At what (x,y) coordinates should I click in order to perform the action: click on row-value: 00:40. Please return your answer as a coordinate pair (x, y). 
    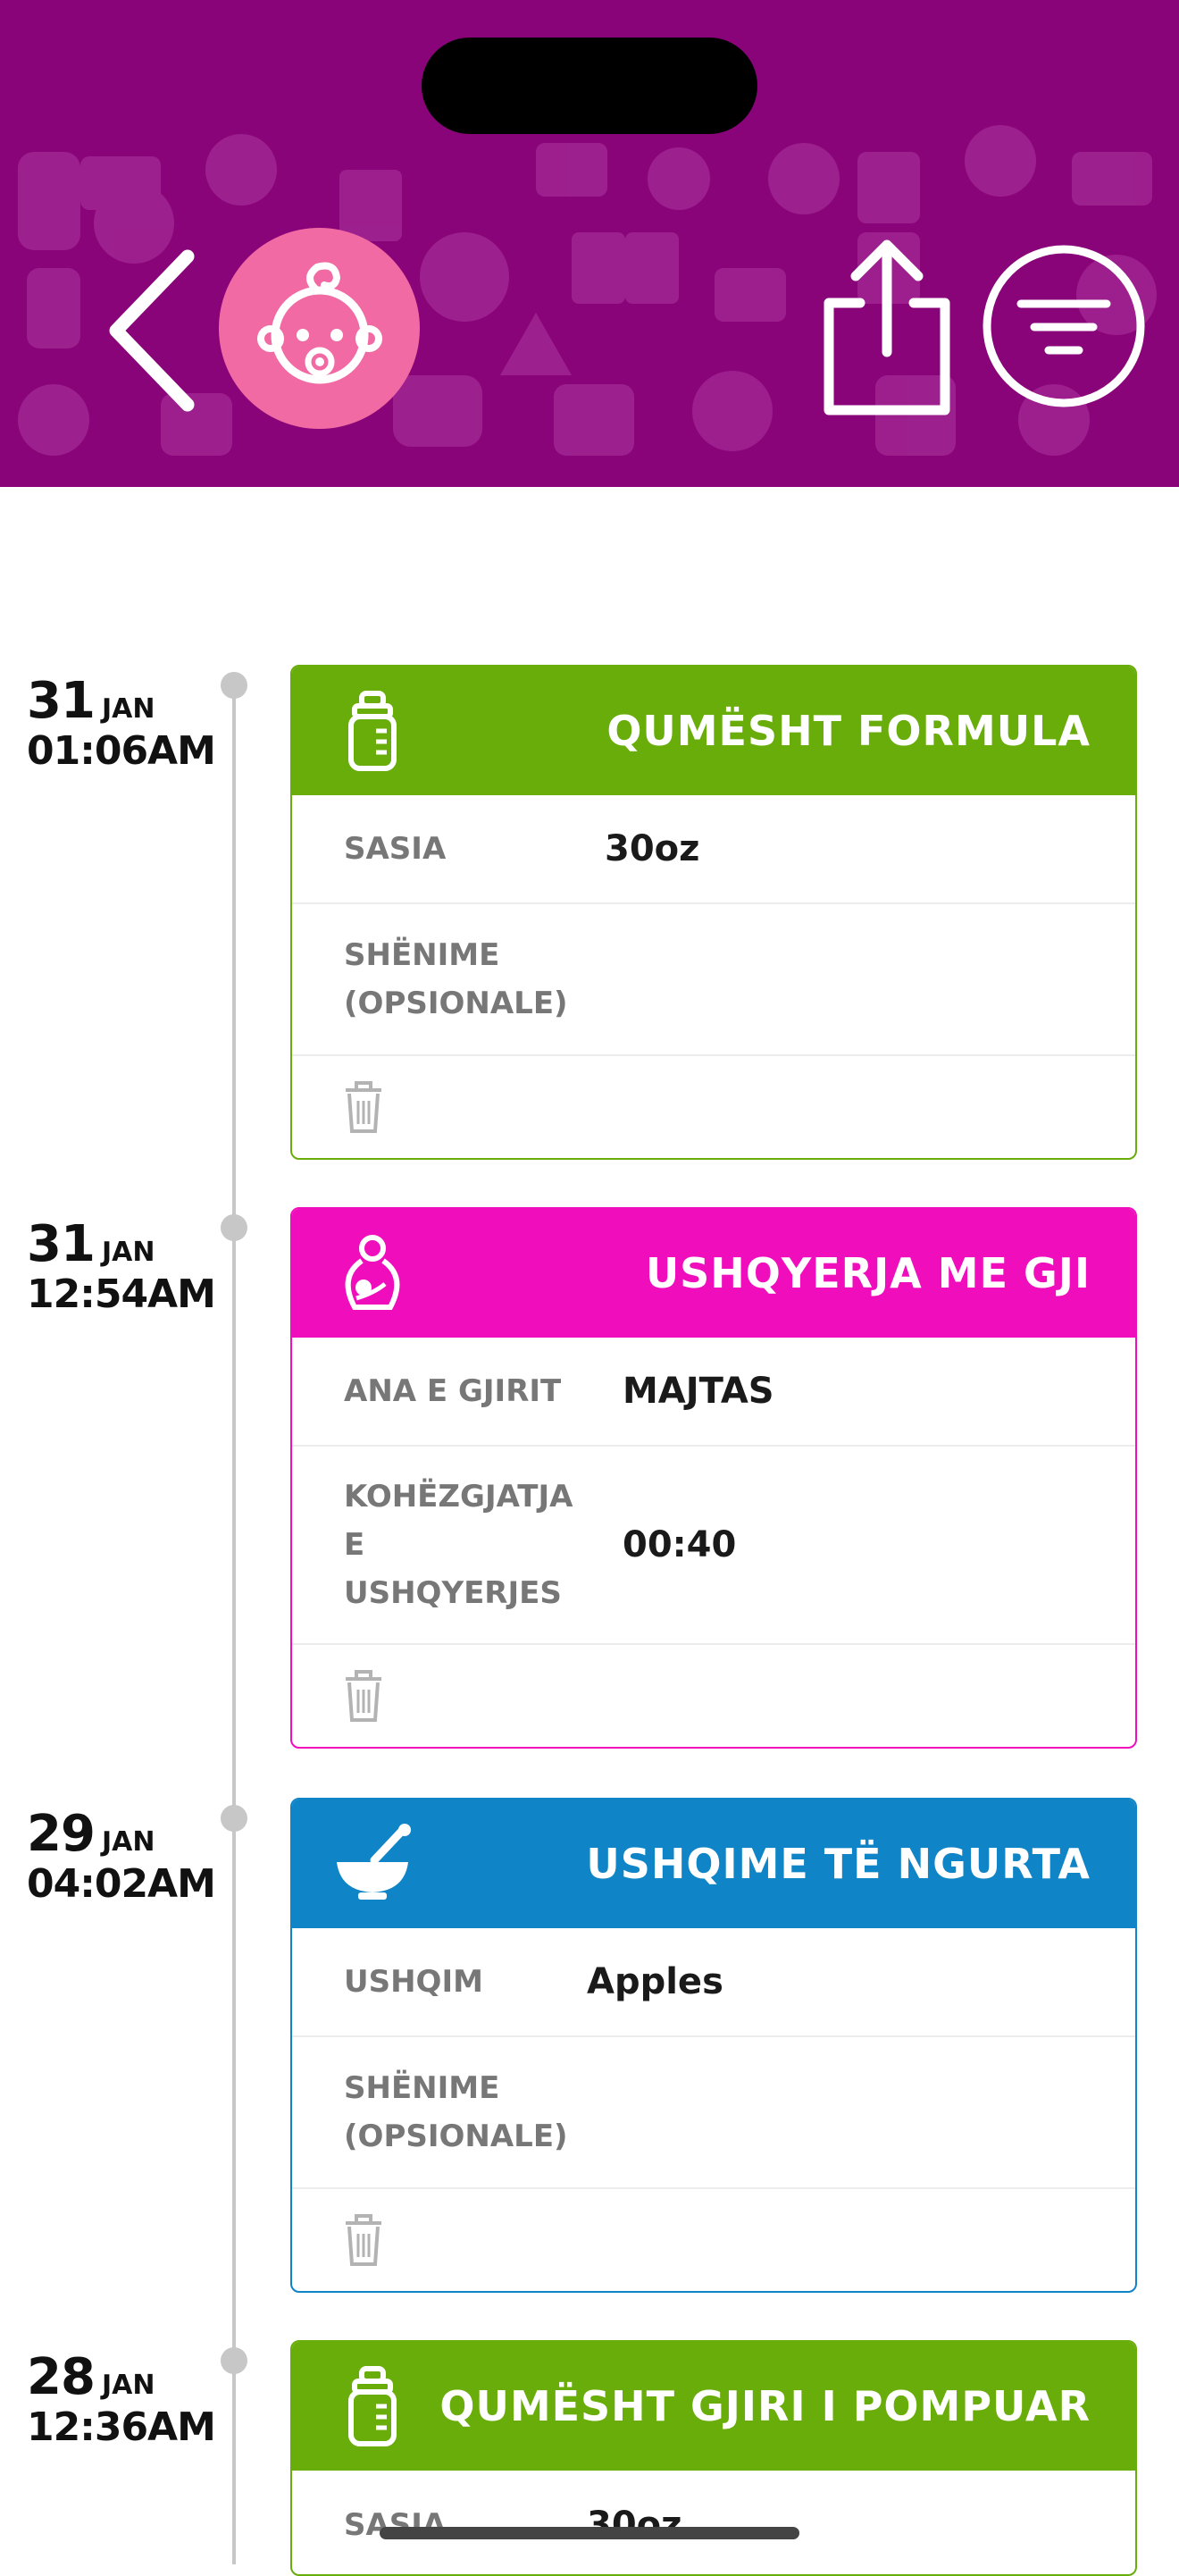
    Looking at the image, I should click on (680, 1544).